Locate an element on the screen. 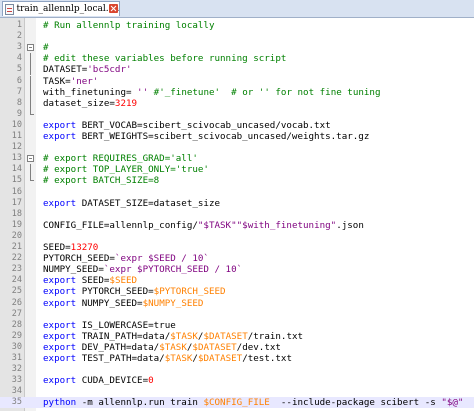 The height and width of the screenshot is (411, 474). code-token: 3219 is located at coordinates (126, 103).